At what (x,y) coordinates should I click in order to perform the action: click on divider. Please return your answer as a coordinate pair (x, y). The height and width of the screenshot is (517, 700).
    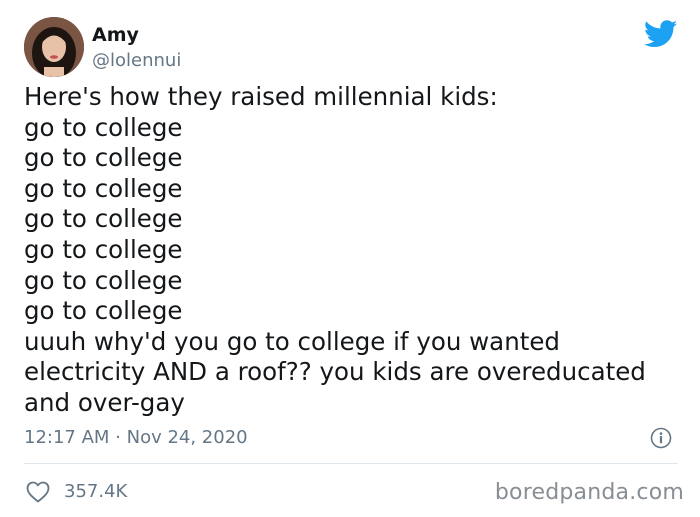
    Looking at the image, I should click on (351, 463).